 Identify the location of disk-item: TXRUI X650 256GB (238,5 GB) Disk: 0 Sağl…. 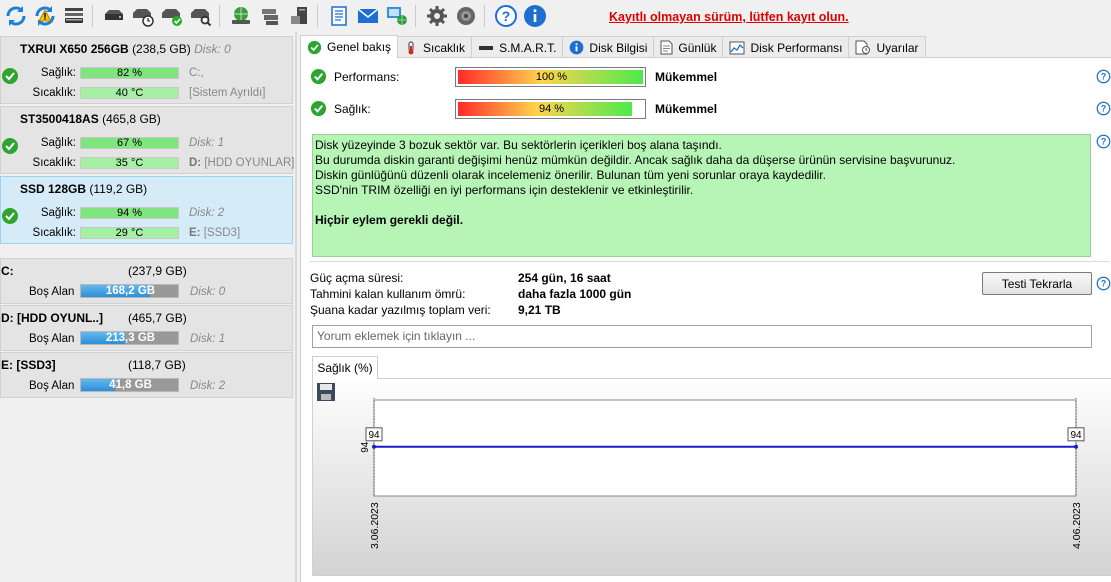
(146, 70).